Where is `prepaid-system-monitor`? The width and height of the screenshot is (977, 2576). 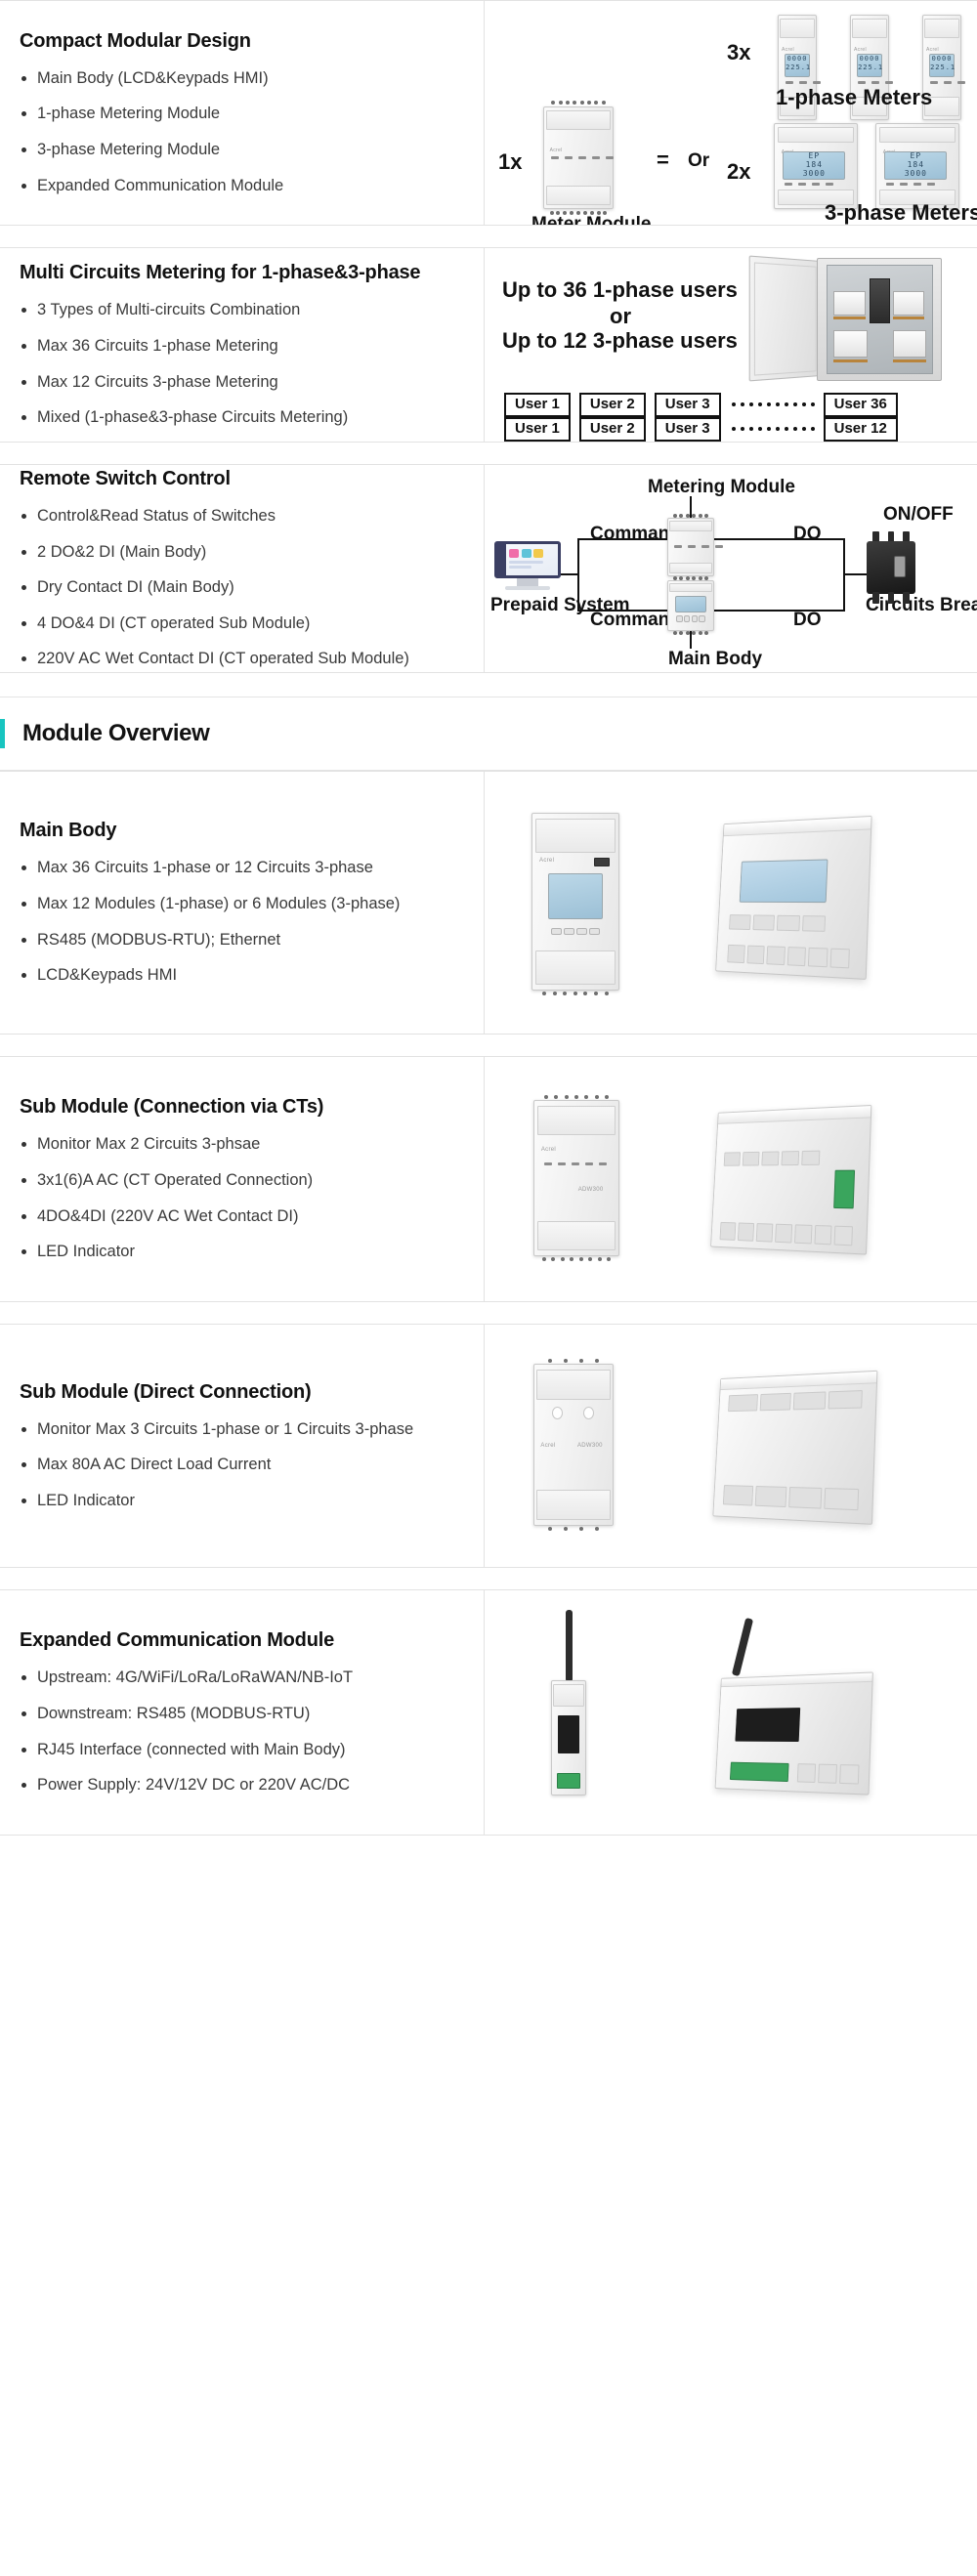
prepaid-system-monitor is located at coordinates (527, 566).